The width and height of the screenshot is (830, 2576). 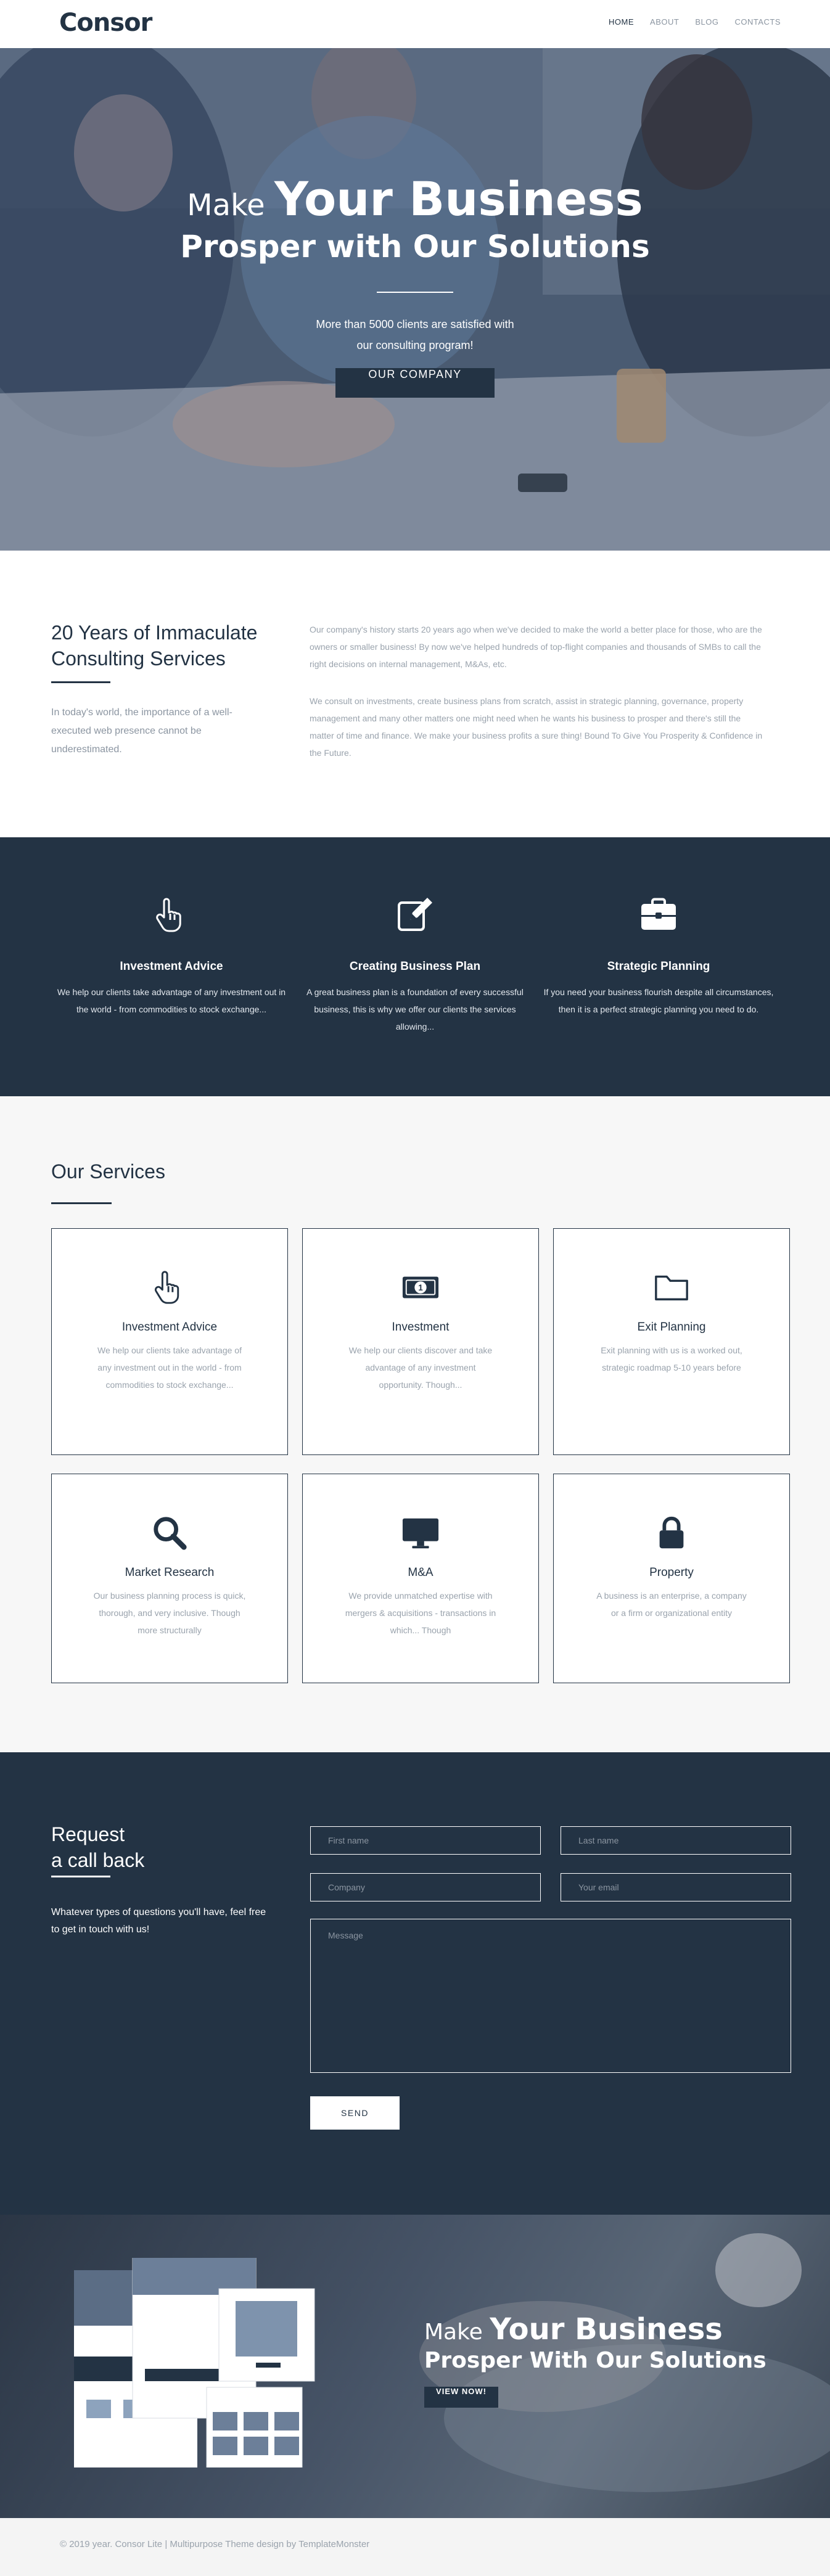 I want to click on briefcase-icon, so click(x=659, y=914).